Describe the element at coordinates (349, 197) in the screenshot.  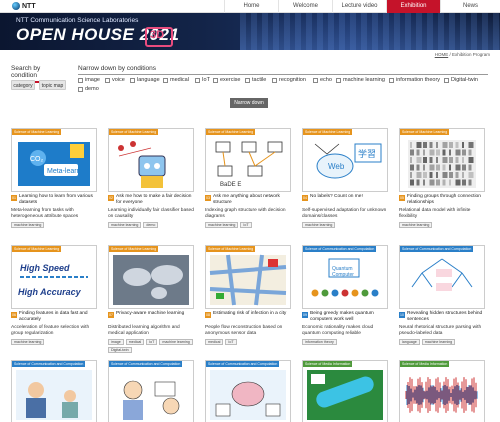
I see `exhibit-title: No labels? Count on me!` at that location.